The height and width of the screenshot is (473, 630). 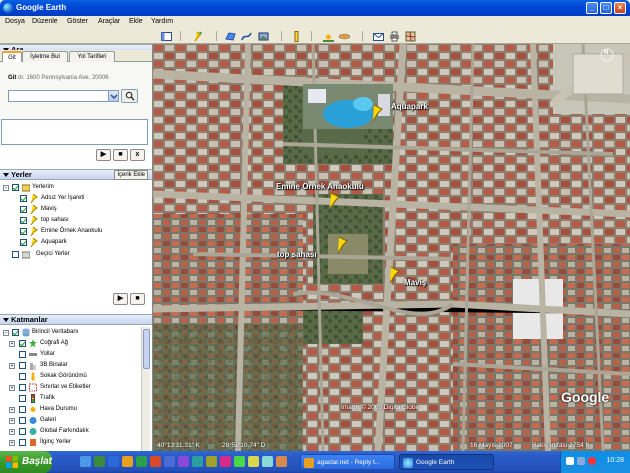 I want to click on tree-item-layer: Trafik, so click(x=70, y=398).